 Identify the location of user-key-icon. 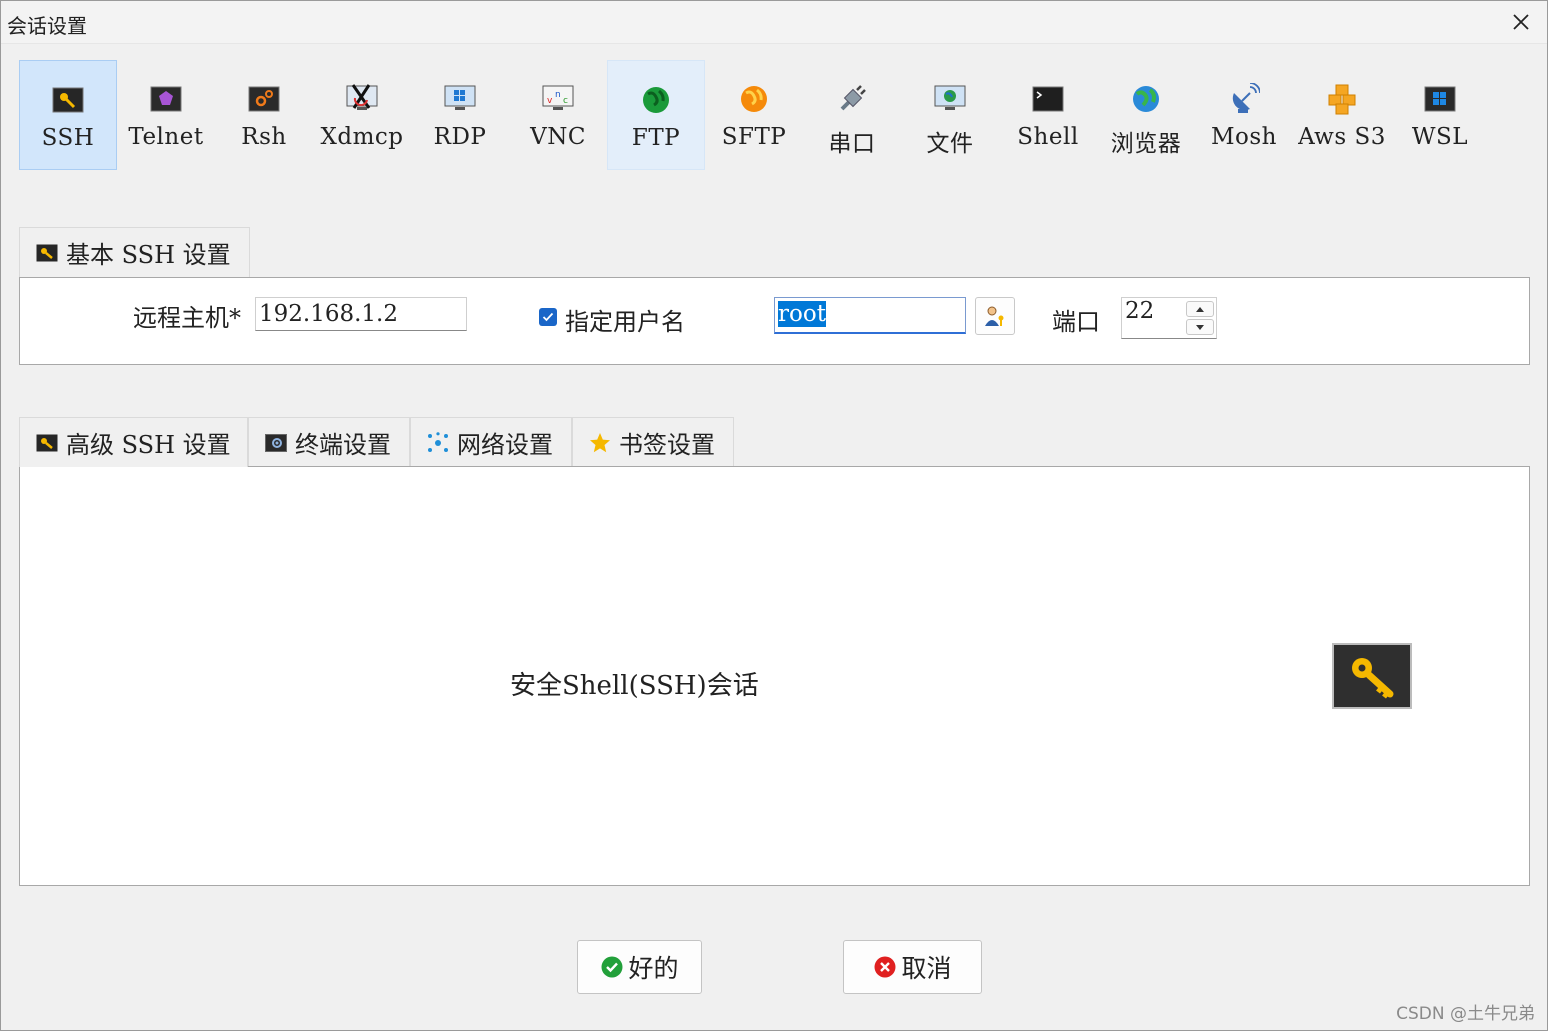
(994, 316).